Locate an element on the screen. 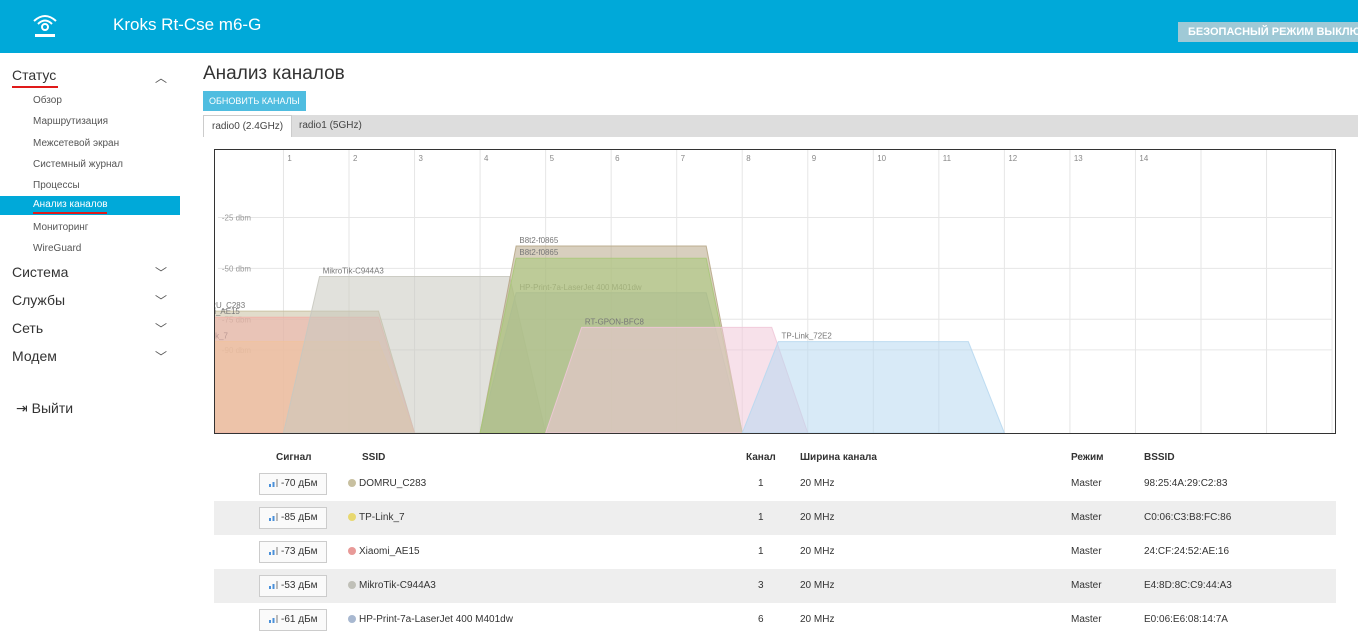 The image size is (1358, 642). signal-value: -70 дБм is located at coordinates (299, 483).